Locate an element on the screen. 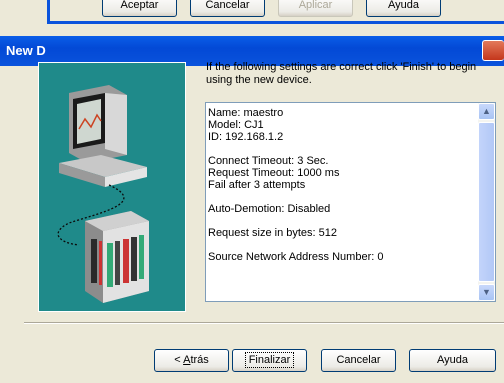 This screenshot has height=383, width=504. sheet-cancel-button: Cancelar is located at coordinates (227, 8).